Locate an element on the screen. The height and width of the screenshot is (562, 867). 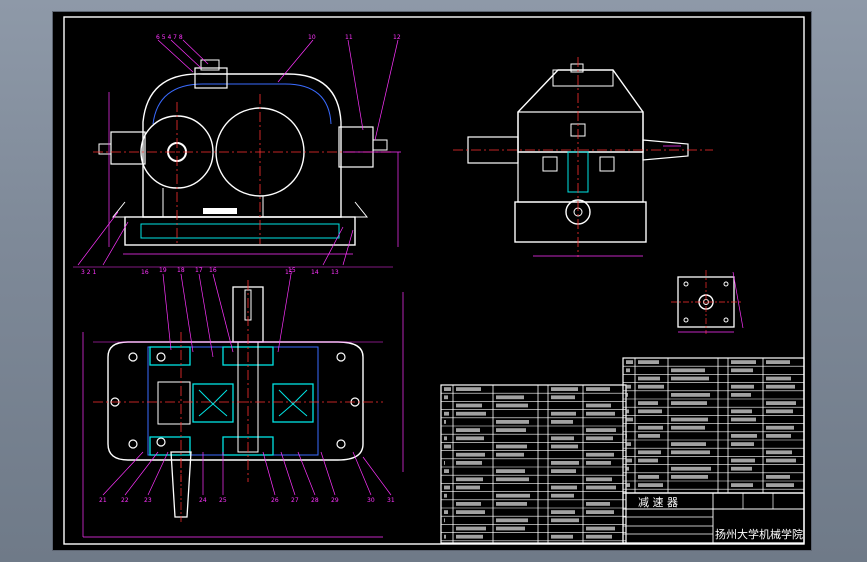
front-balloon-16: 16 is located at coordinates (145, 272).